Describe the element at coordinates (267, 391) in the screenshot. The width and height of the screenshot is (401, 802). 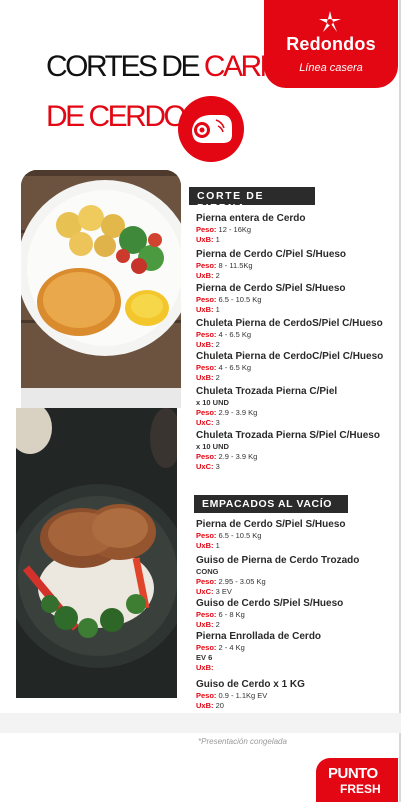
I see `item-name: Chuleta Trozada Pierna C/Piel` at that location.